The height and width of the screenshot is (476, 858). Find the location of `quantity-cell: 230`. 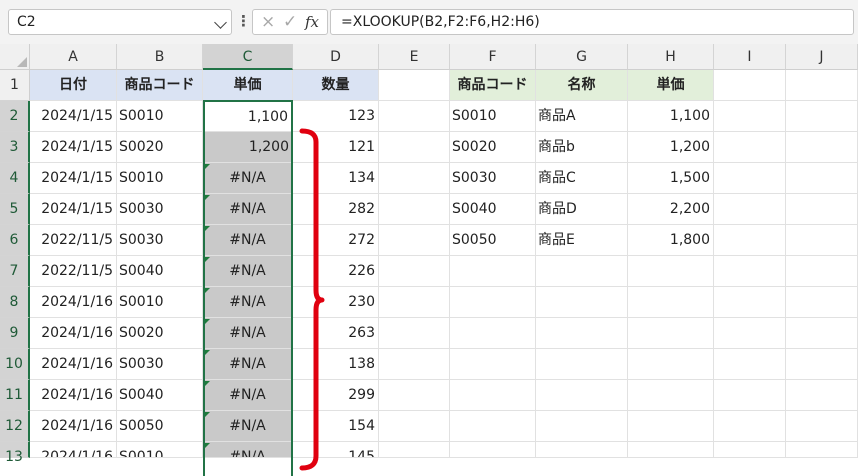

quantity-cell: 230 is located at coordinates (336, 302).